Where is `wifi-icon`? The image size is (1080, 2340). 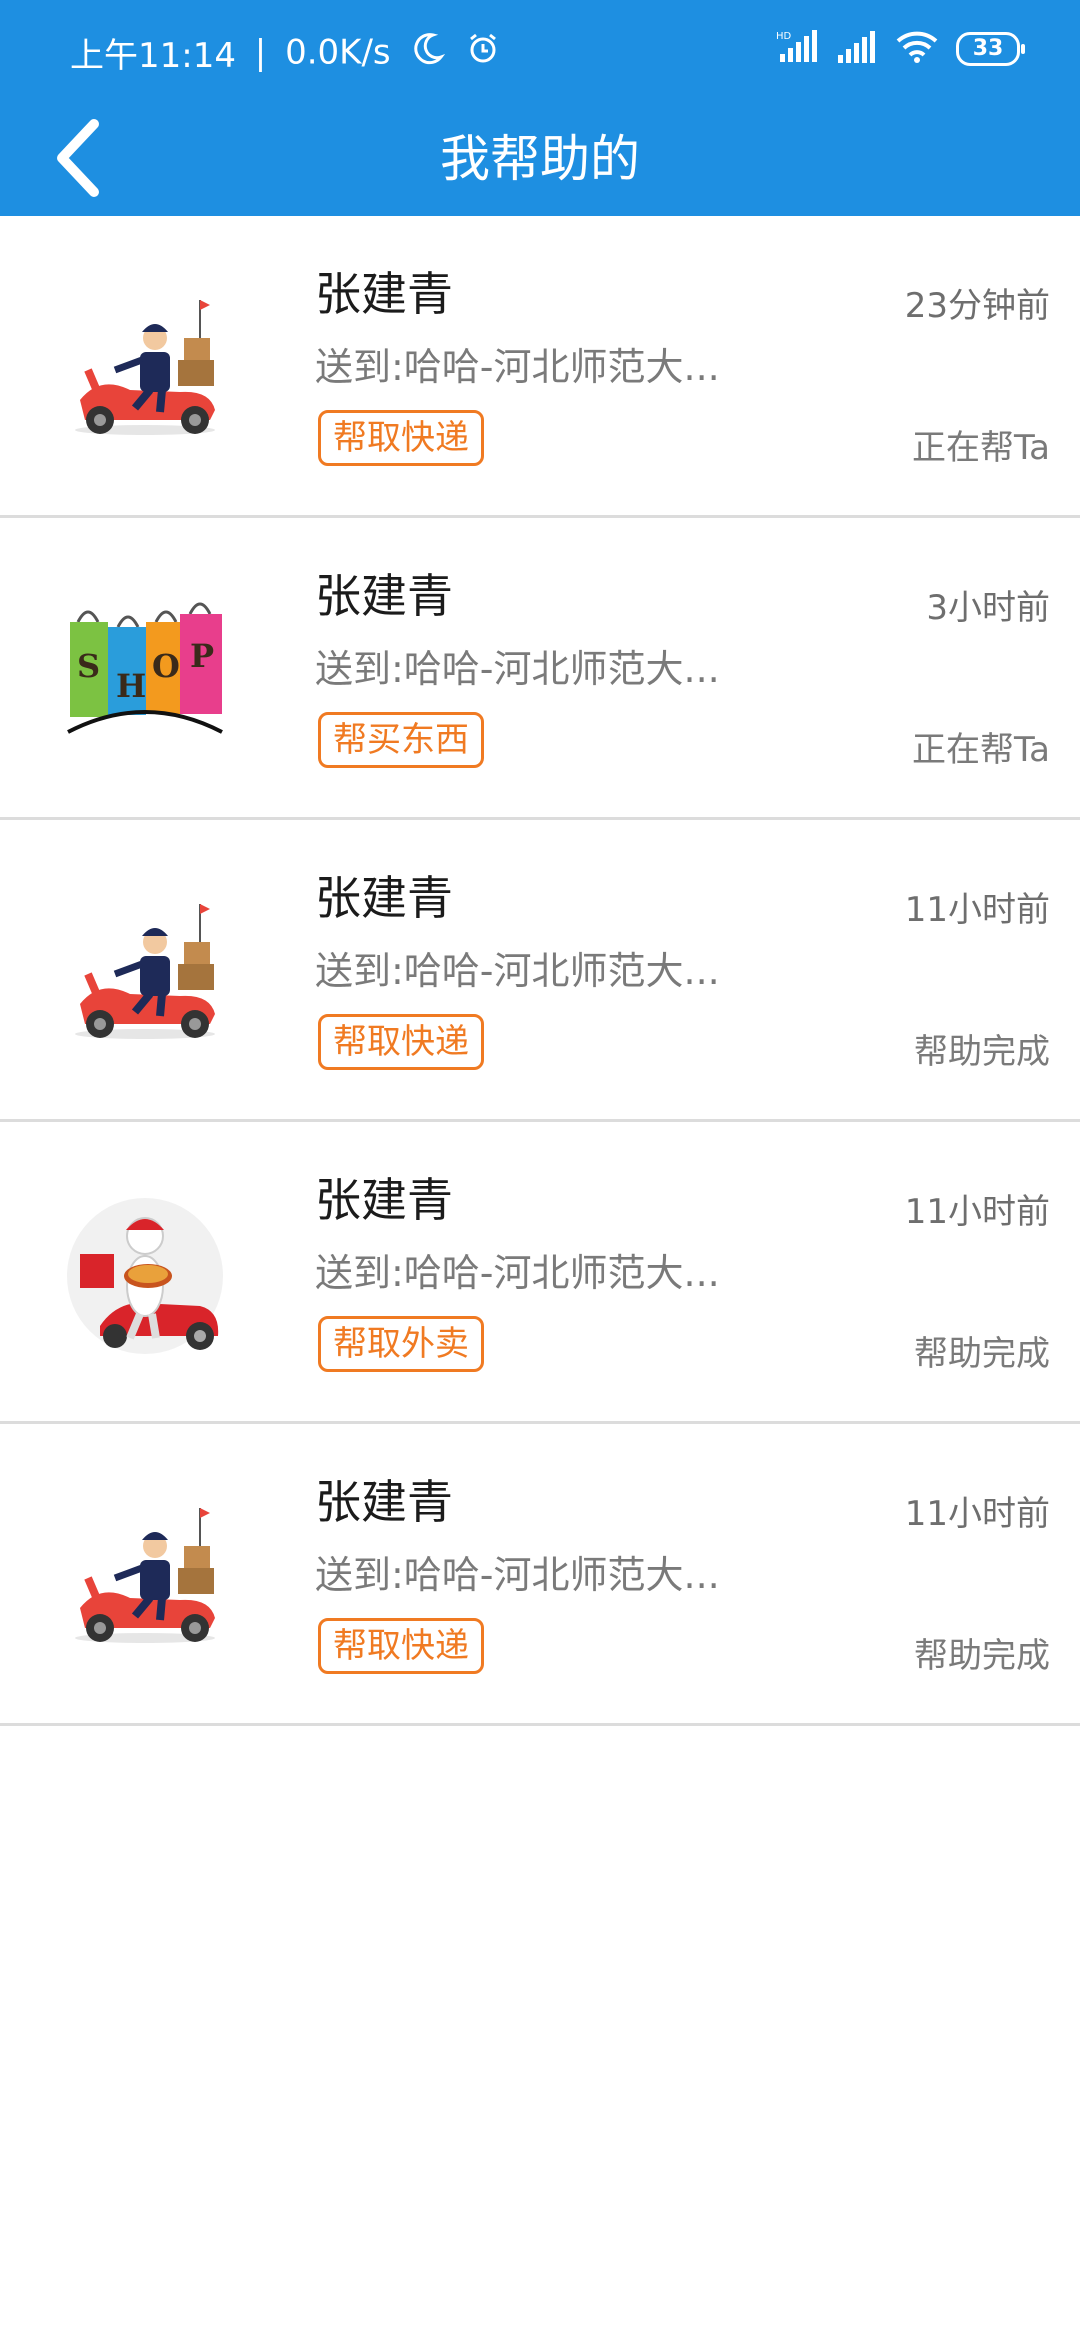
wifi-icon is located at coordinates (917, 49).